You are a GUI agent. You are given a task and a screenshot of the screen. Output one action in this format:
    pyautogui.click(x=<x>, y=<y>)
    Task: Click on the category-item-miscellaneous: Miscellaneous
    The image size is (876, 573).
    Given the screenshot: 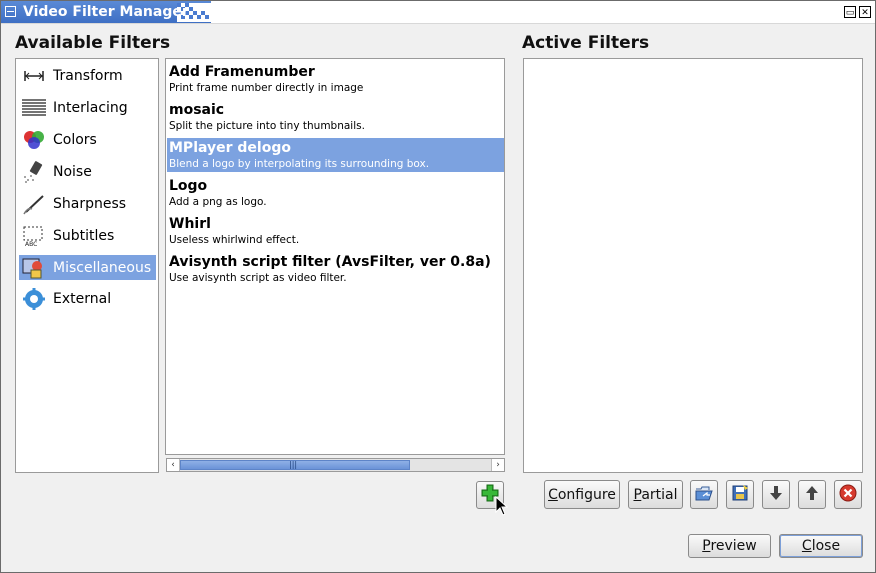 What is the action you would take?
    pyautogui.click(x=87, y=267)
    